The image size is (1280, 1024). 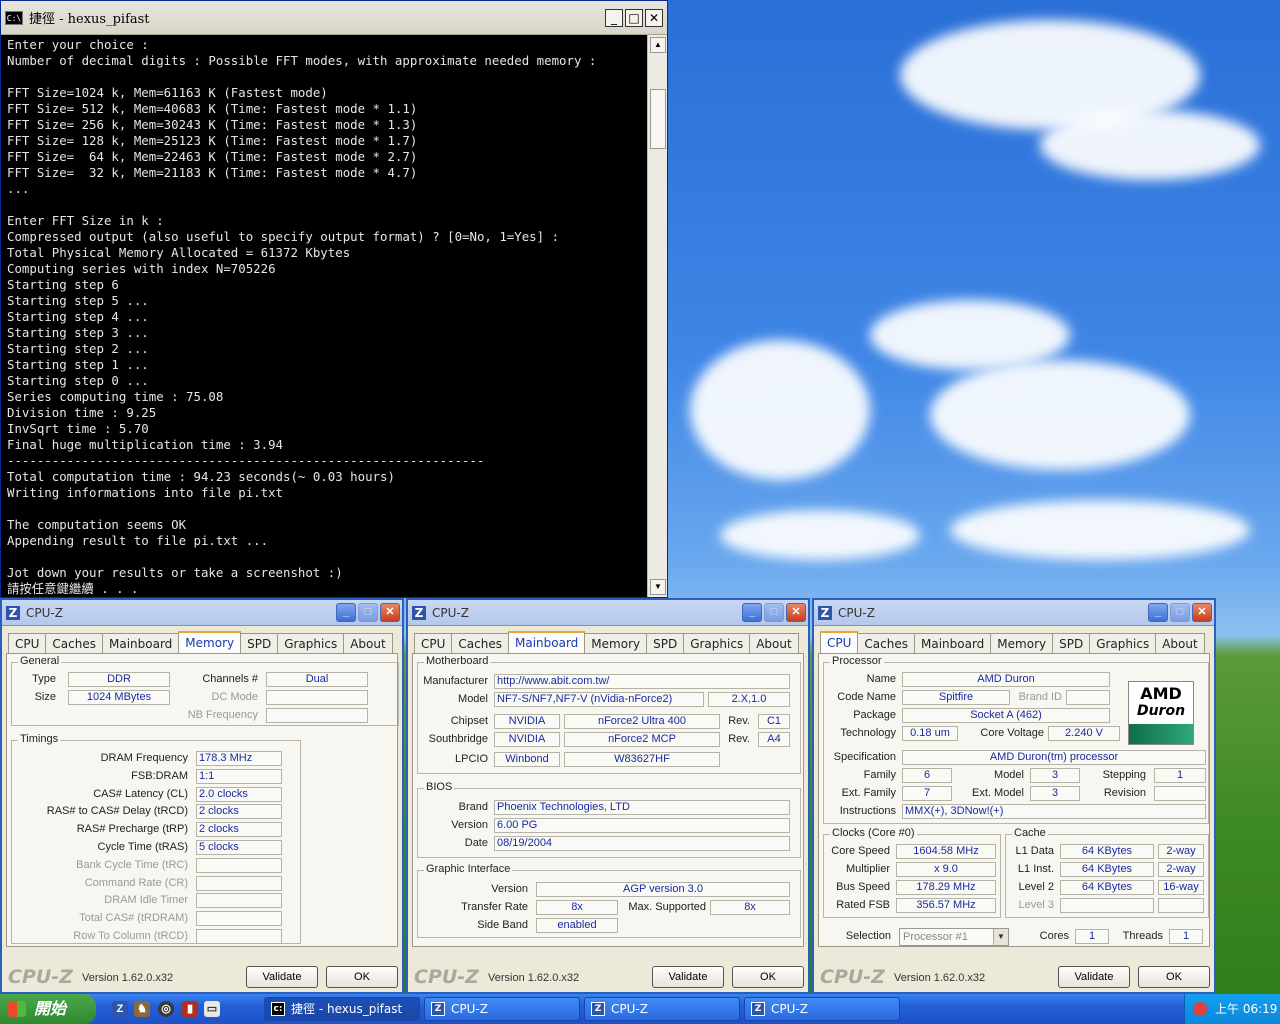 What do you see at coordinates (657, 316) in the screenshot?
I see `console-scrollbar: ▲ ▼` at bounding box center [657, 316].